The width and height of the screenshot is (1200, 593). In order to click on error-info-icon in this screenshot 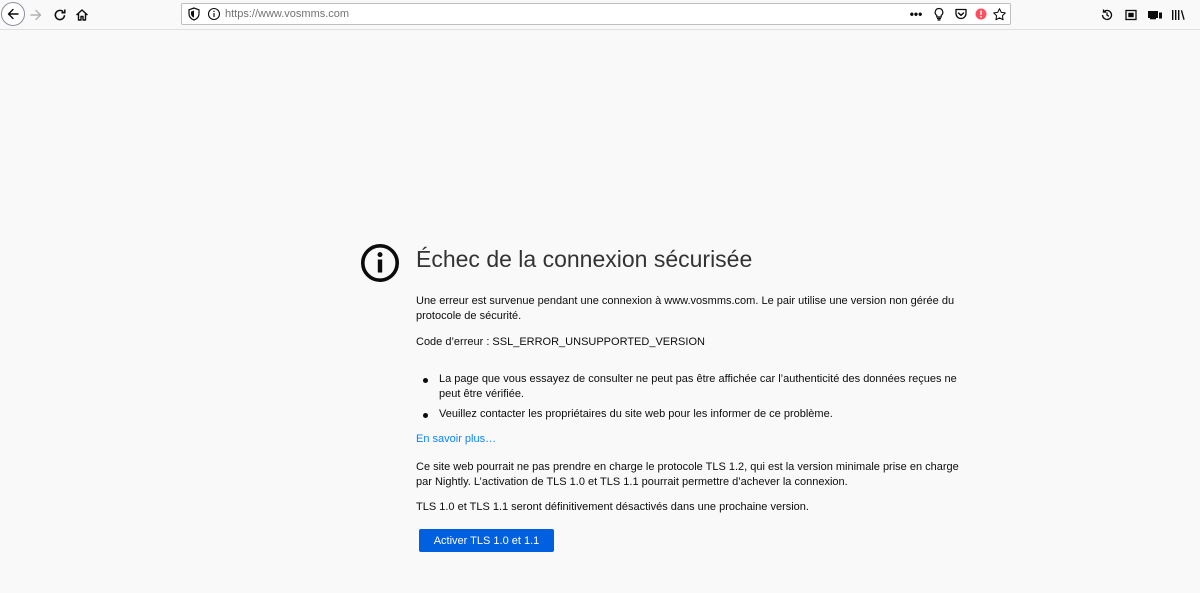, I will do `click(380, 263)`.